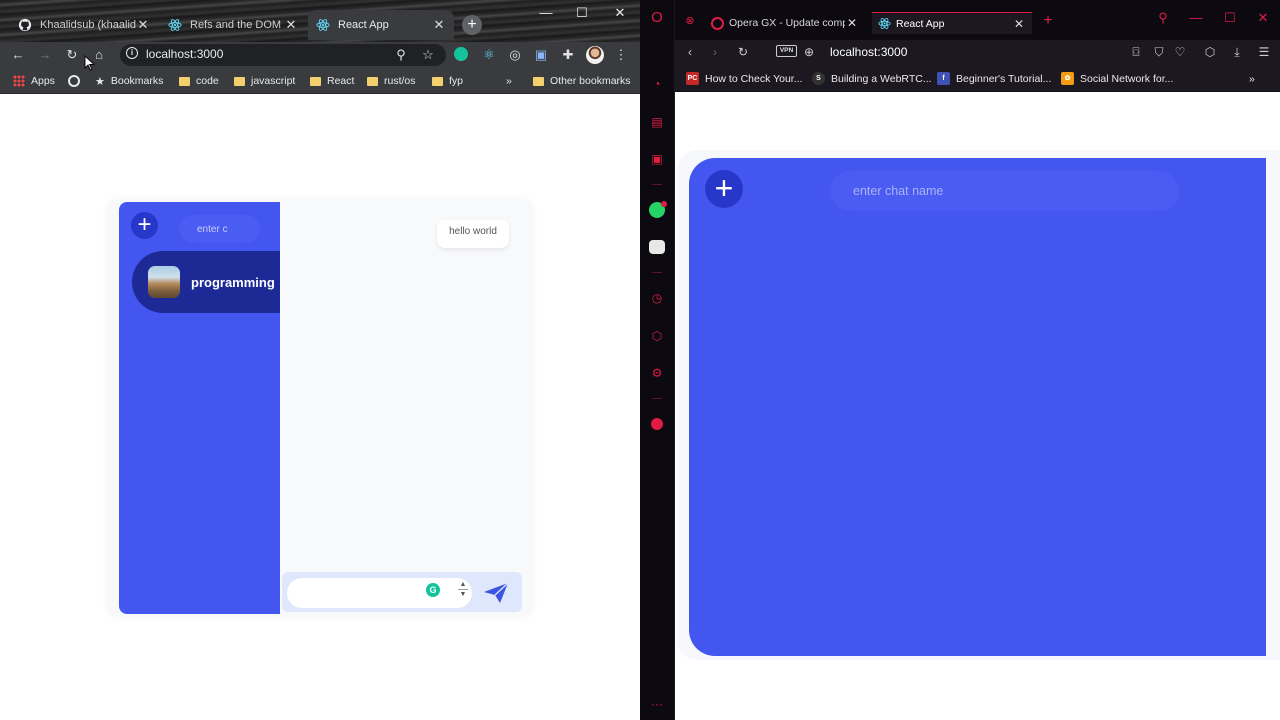  Describe the element at coordinates (657, 298) in the screenshot. I see `history-icon: ◷` at that location.